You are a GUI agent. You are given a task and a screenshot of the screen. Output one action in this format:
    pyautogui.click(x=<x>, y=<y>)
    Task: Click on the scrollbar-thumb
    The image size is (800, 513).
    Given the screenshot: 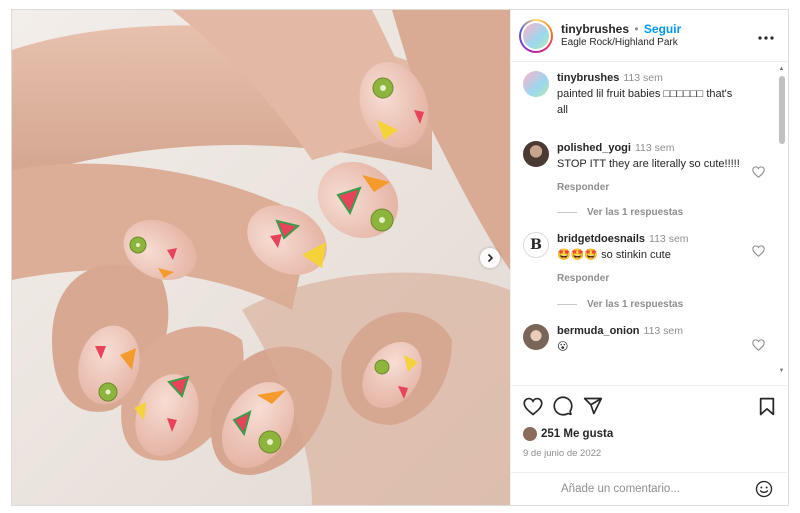 What is the action you would take?
    pyautogui.click(x=782, y=110)
    